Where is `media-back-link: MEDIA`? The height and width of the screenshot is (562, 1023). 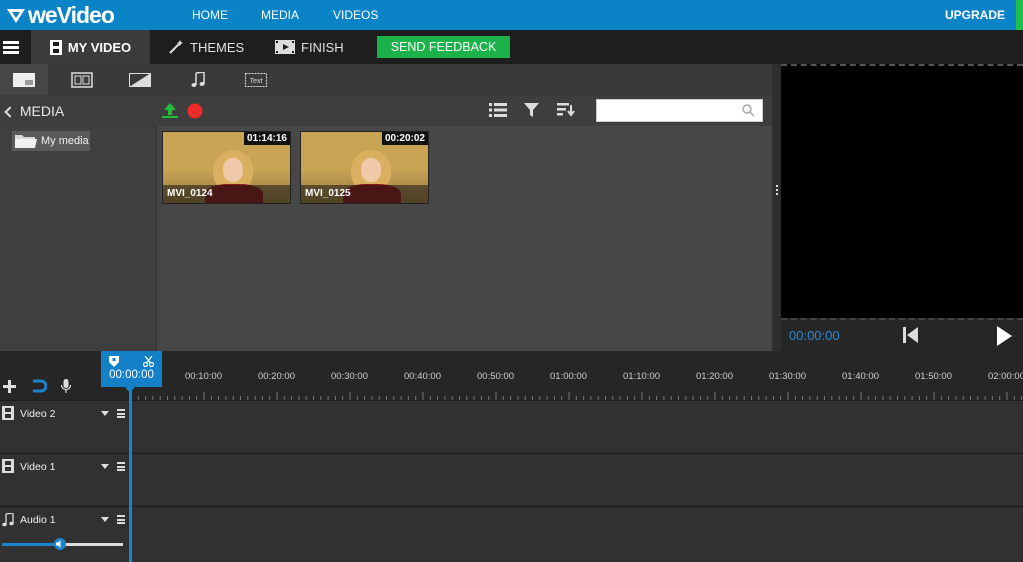
media-back-link: MEDIA is located at coordinates (34, 111).